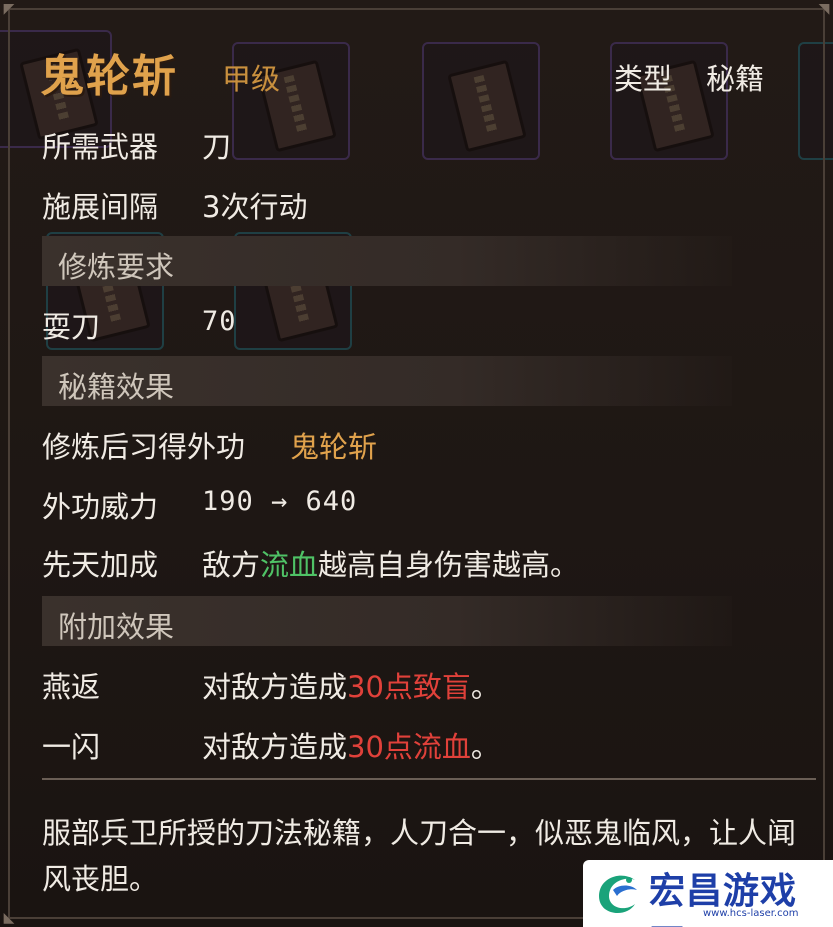 This screenshot has height=927, width=833. What do you see at coordinates (618, 894) in the screenshot?
I see `watermark-logo-icon` at bounding box center [618, 894].